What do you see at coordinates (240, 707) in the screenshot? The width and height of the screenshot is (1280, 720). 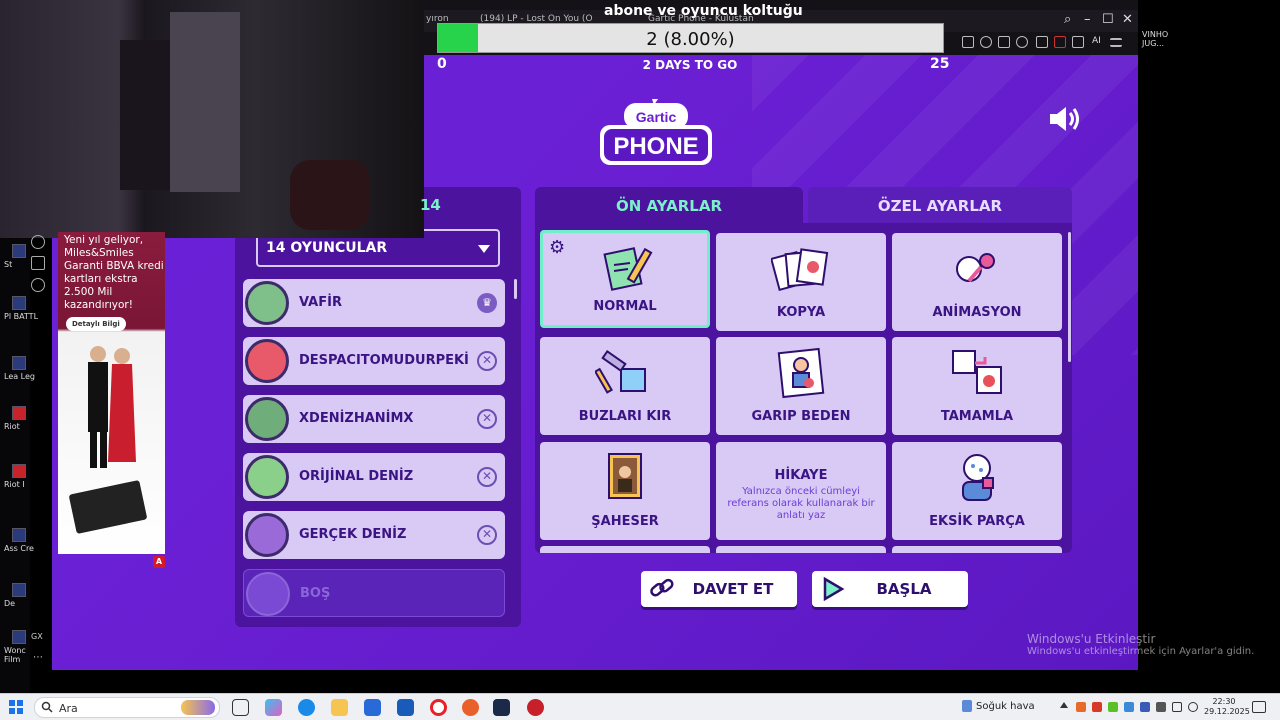 I see `task-view-icon` at bounding box center [240, 707].